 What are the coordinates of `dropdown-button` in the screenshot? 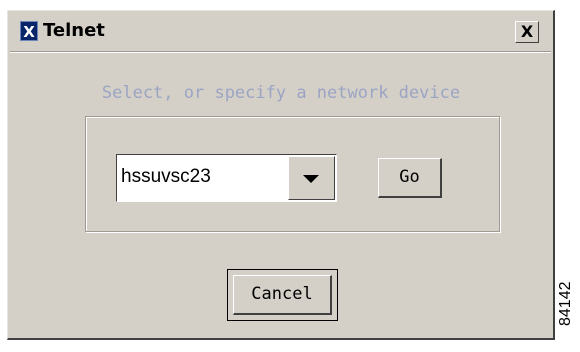 It's located at (311, 178).